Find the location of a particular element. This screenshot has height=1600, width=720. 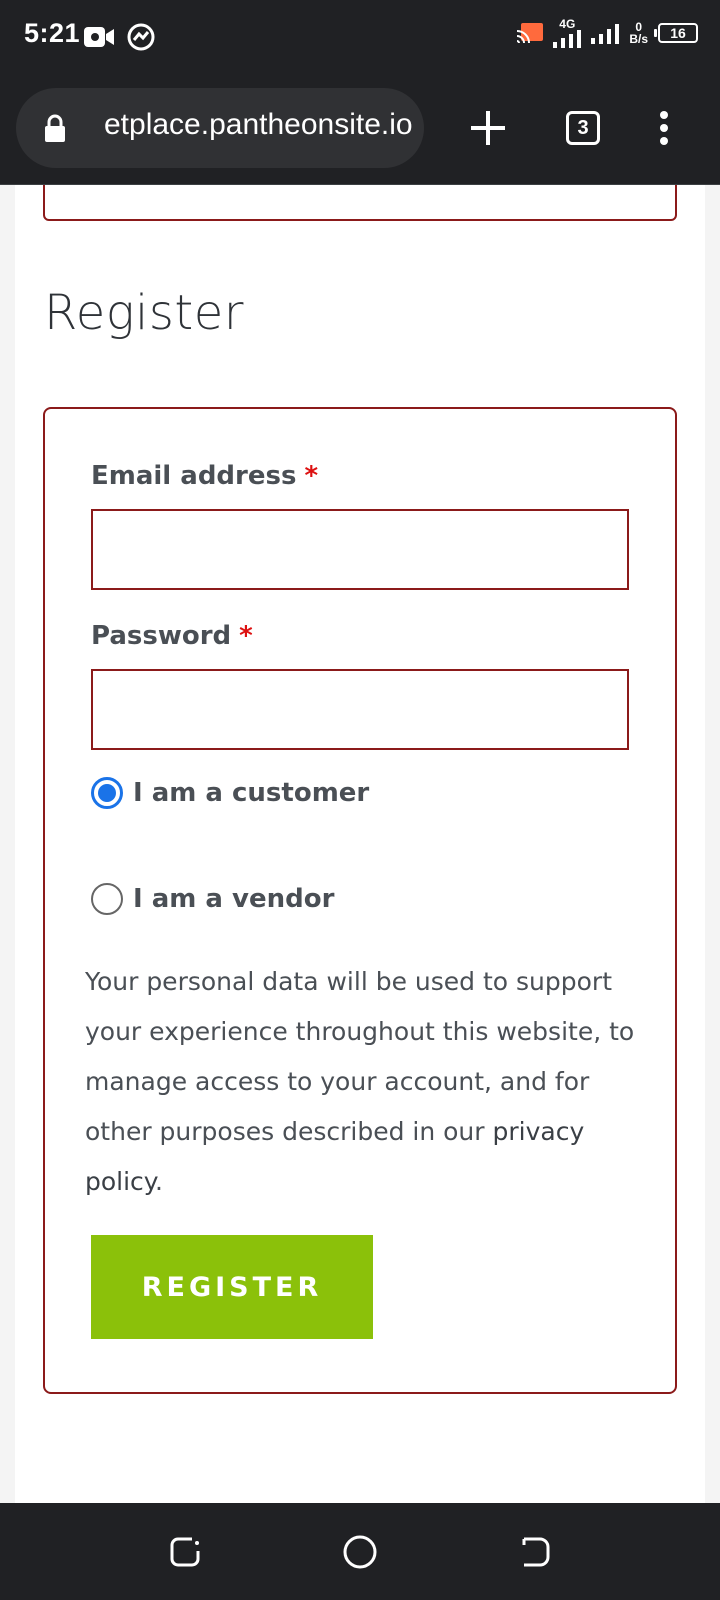

lock-icon is located at coordinates (55, 128).